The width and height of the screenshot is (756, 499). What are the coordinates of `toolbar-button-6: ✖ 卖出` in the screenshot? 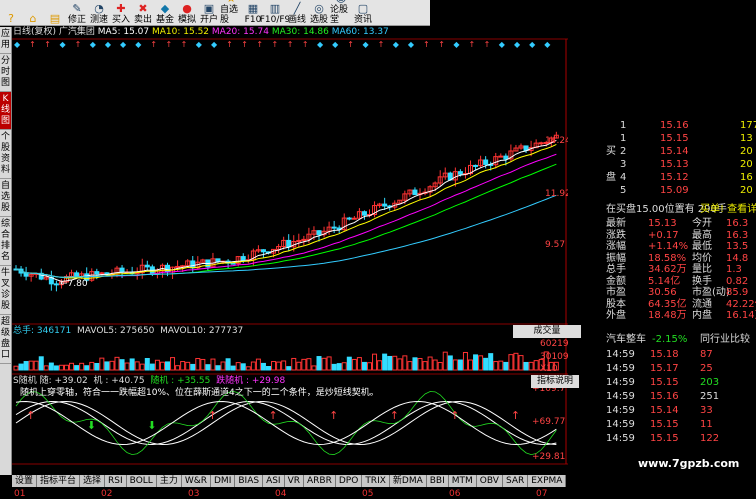 It's located at (143, 13).